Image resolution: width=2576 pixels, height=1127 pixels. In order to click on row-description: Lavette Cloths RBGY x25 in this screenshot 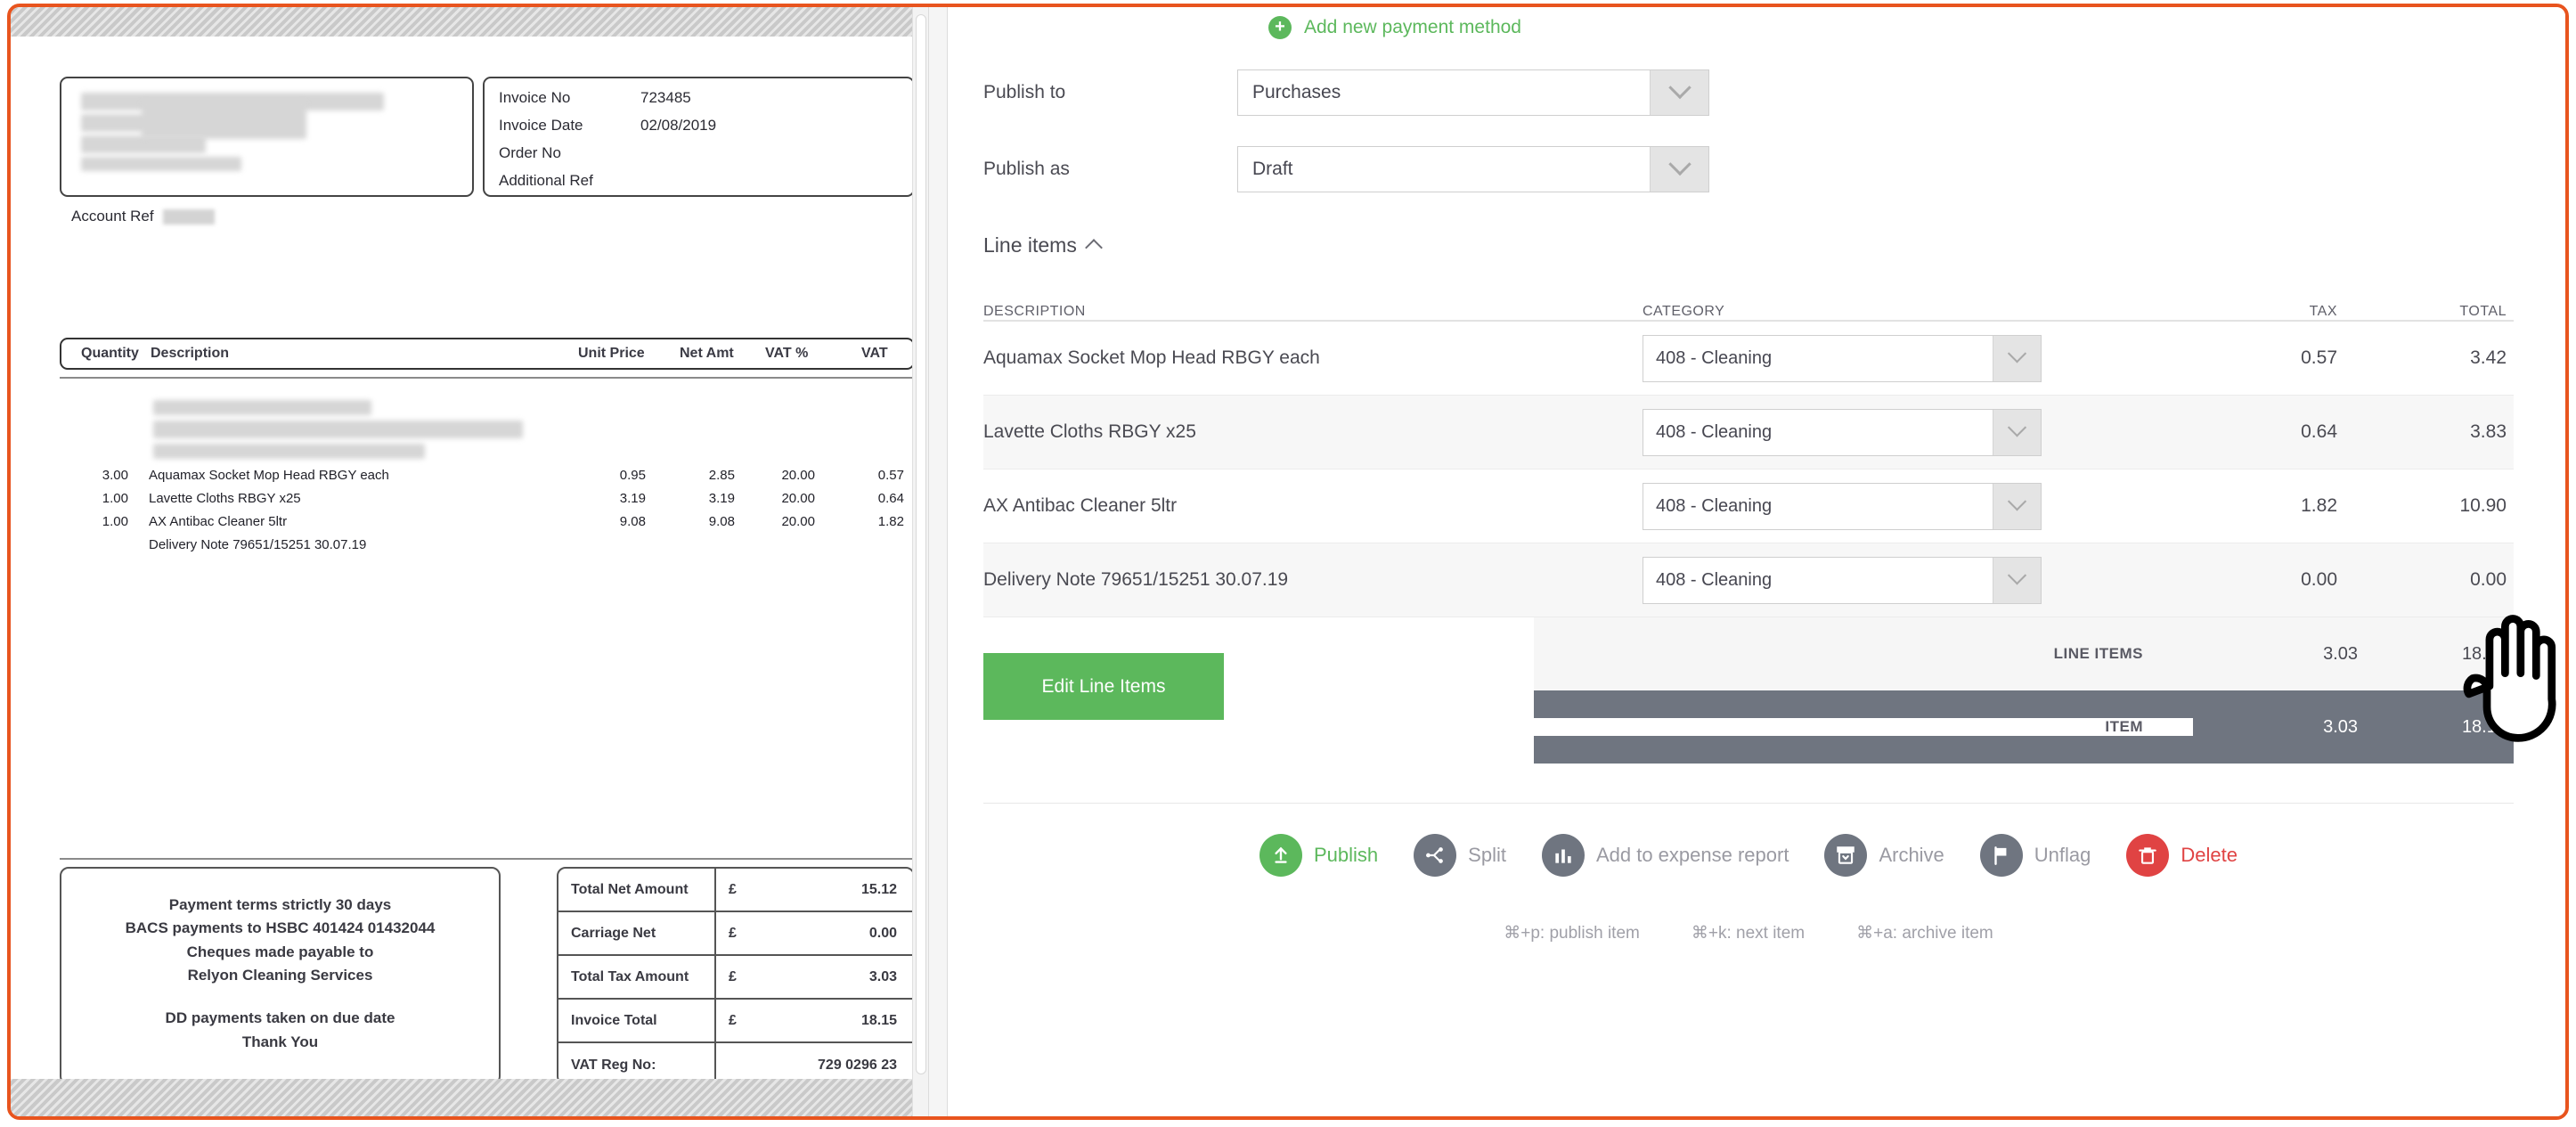, I will do `click(1090, 431)`.